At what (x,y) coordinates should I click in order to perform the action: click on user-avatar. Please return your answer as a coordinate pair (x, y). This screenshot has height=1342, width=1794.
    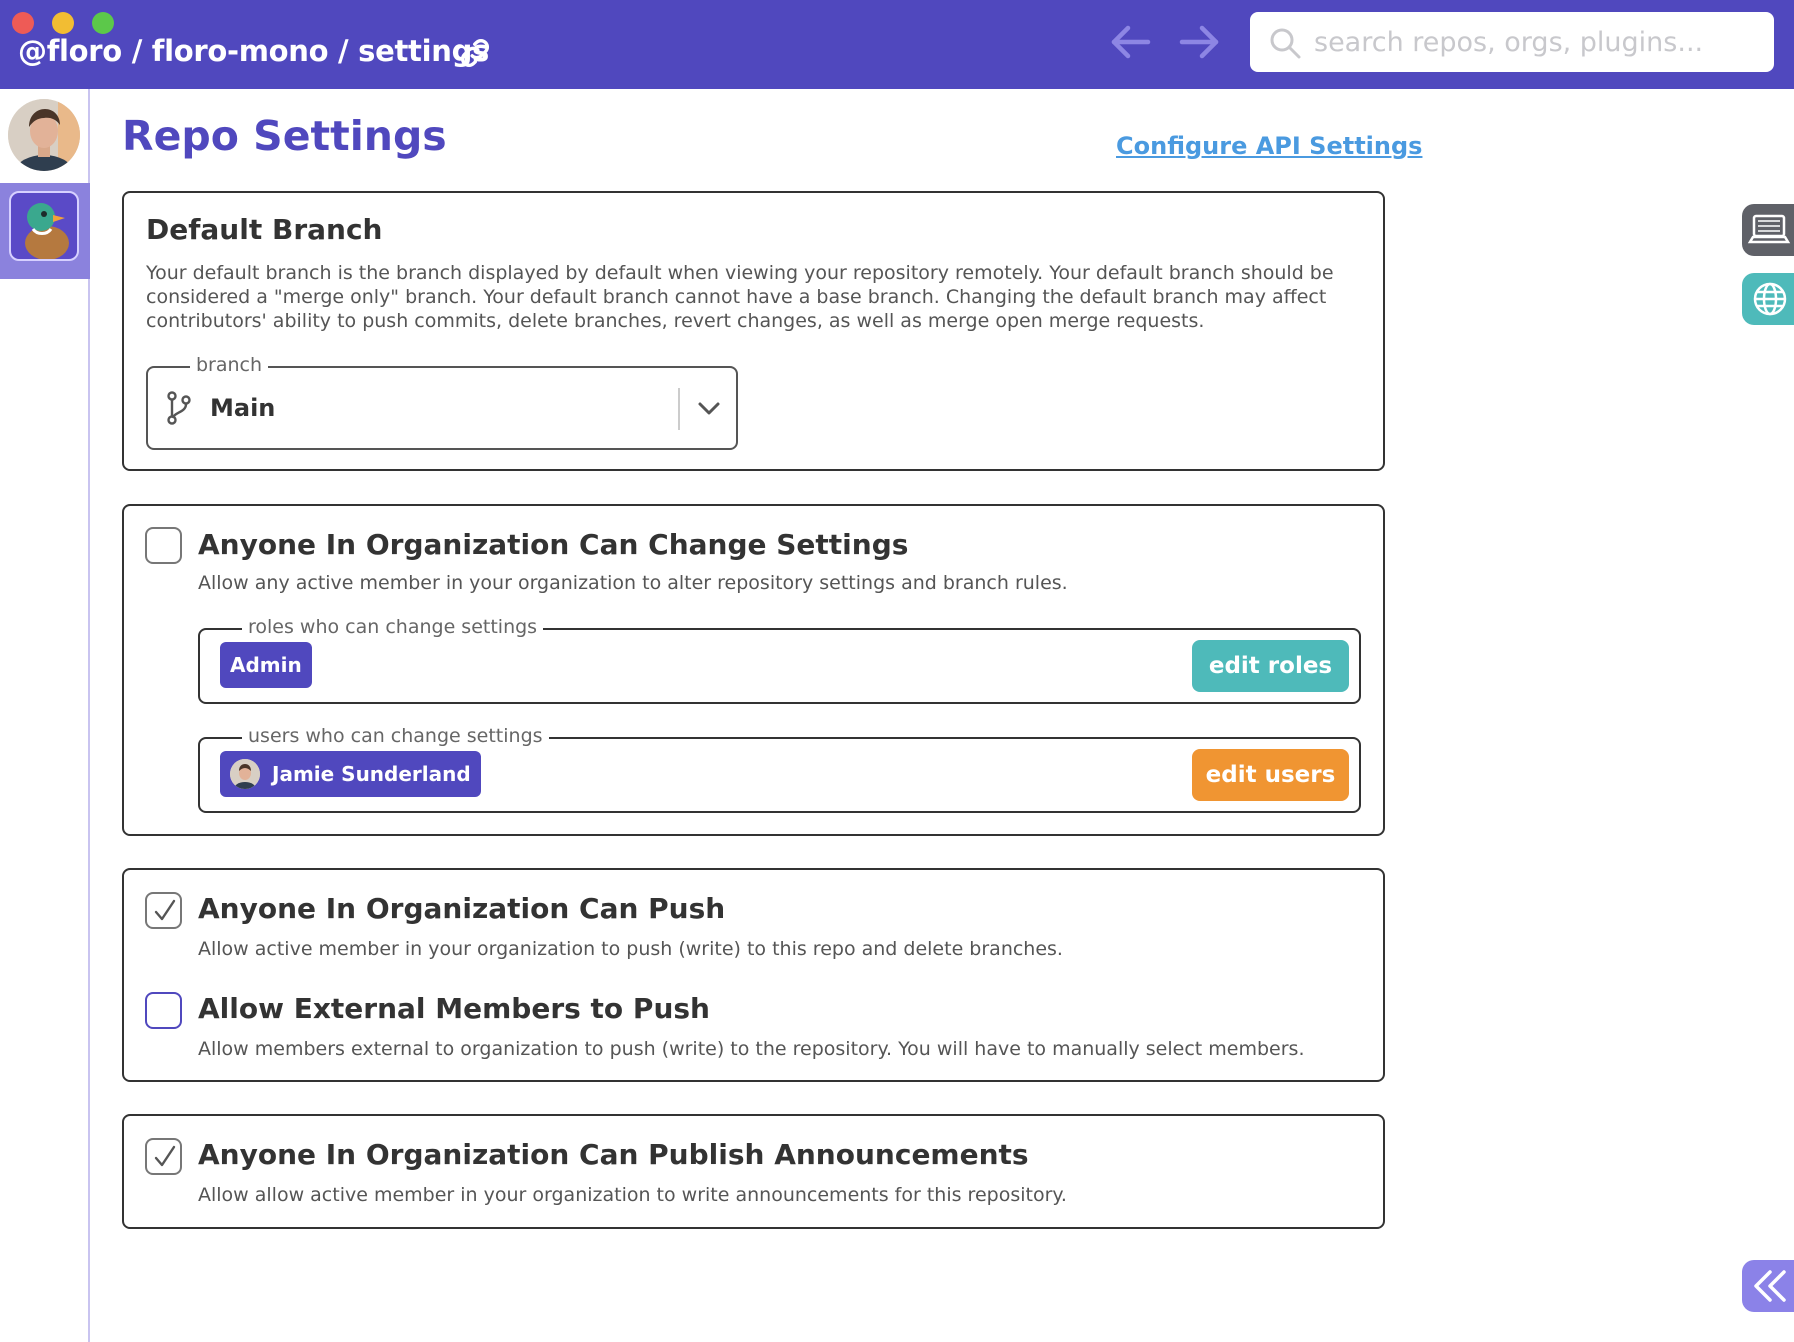
    Looking at the image, I should click on (44, 135).